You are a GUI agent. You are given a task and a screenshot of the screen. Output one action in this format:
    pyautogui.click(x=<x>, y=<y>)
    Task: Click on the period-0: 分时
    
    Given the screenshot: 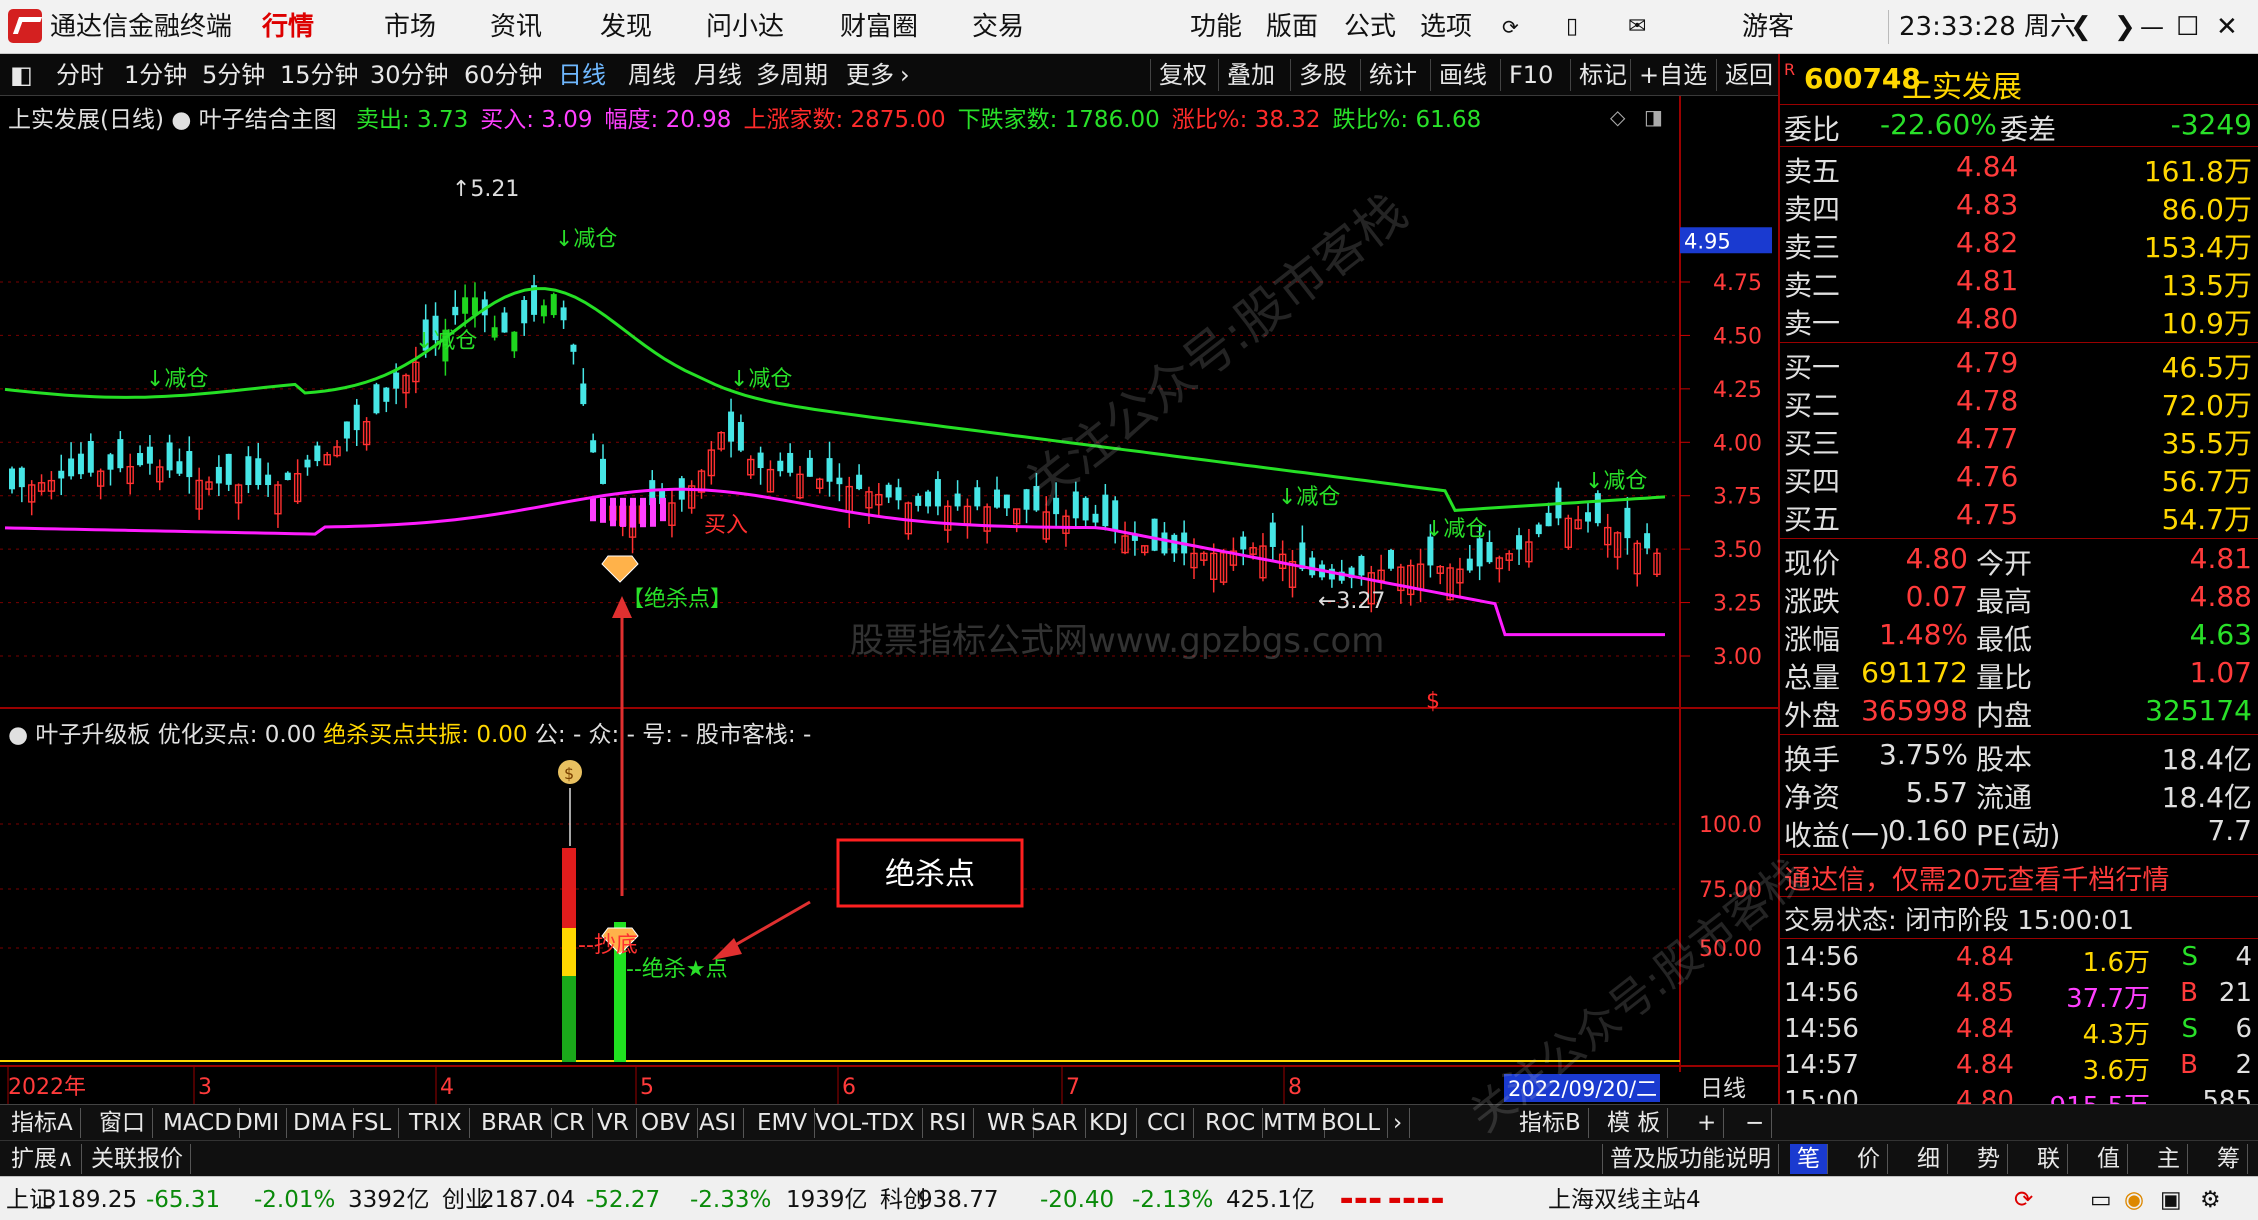 What is the action you would take?
    pyautogui.click(x=80, y=75)
    